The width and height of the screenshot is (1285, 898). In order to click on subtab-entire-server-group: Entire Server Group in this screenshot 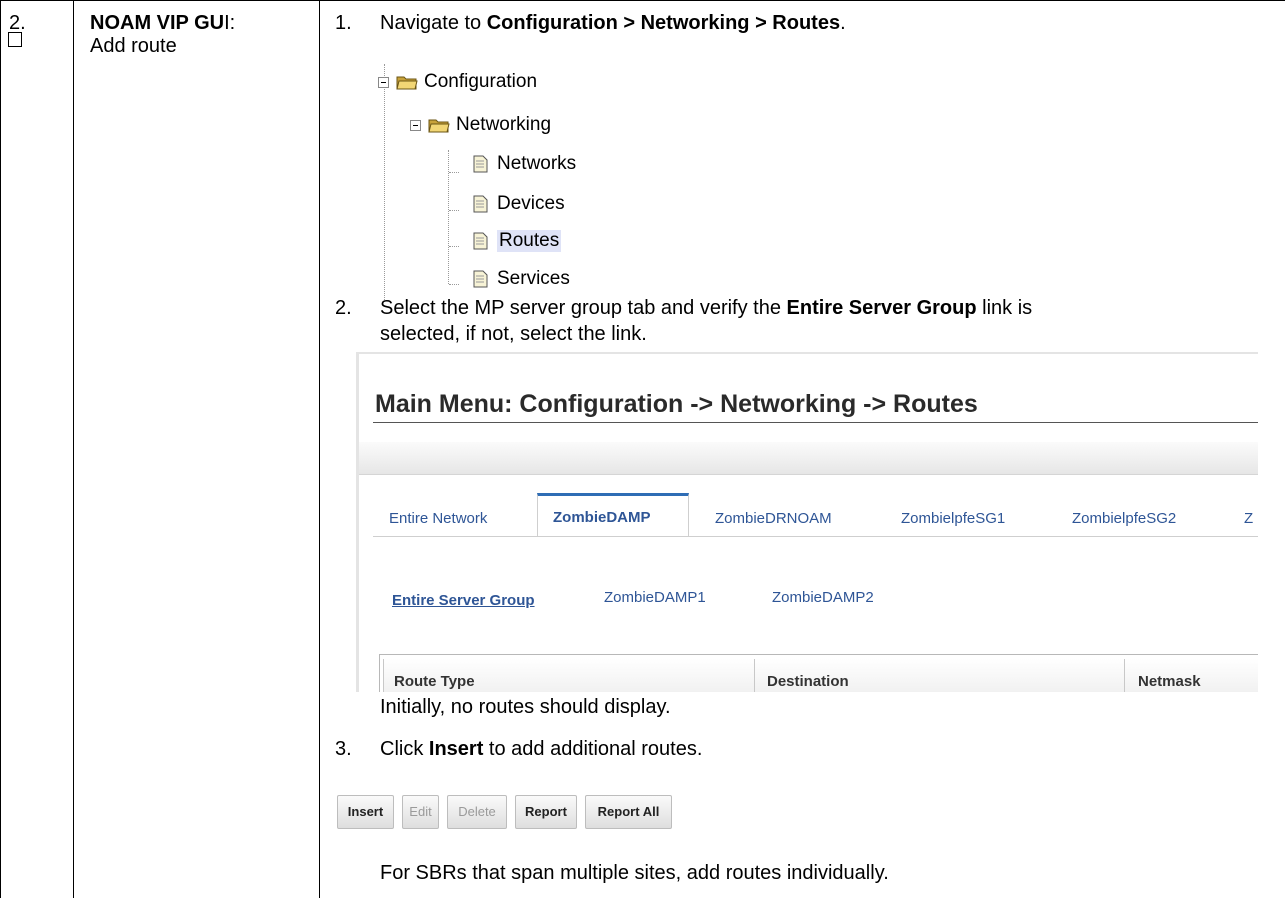, I will do `click(463, 600)`.